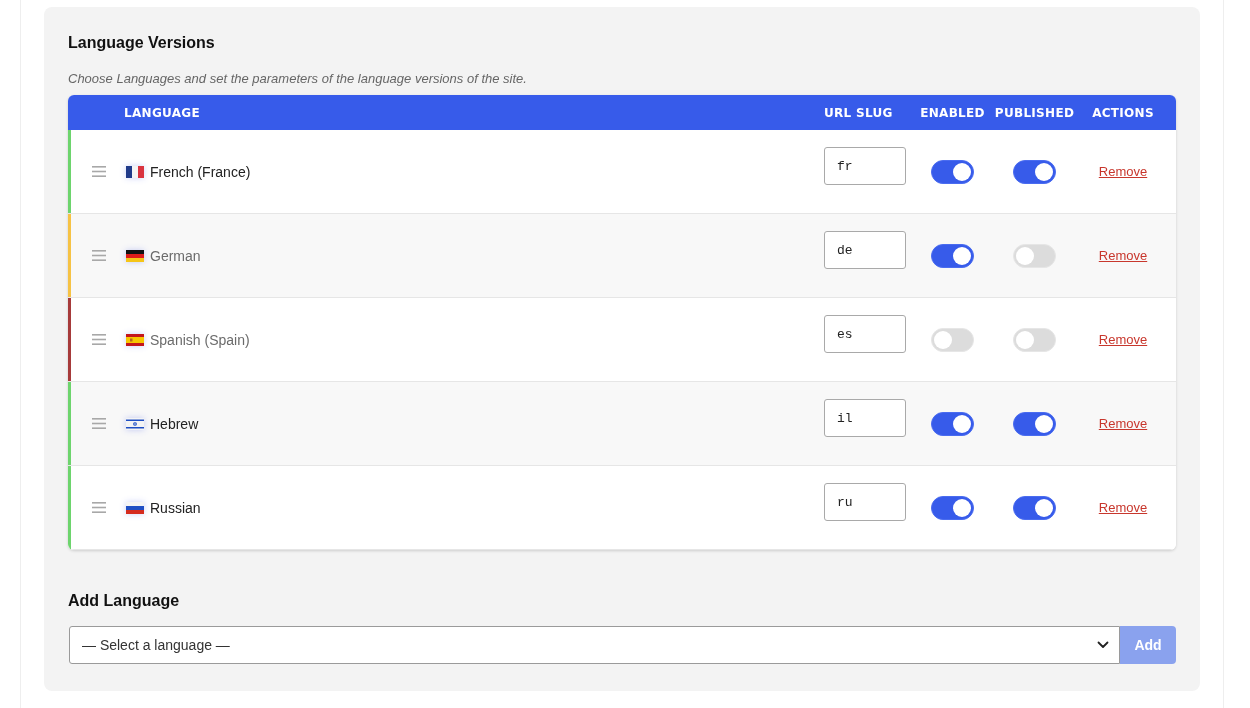  I want to click on section-description: Choose Languages and set the parameters of the language versions of the site., so click(298, 79).